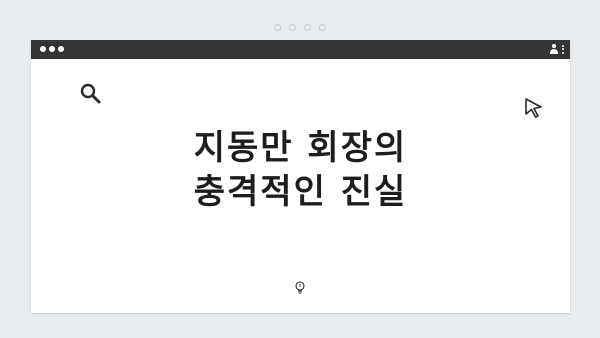  What do you see at coordinates (563, 49) in the screenshot?
I see `kebab-menu-icon` at bounding box center [563, 49].